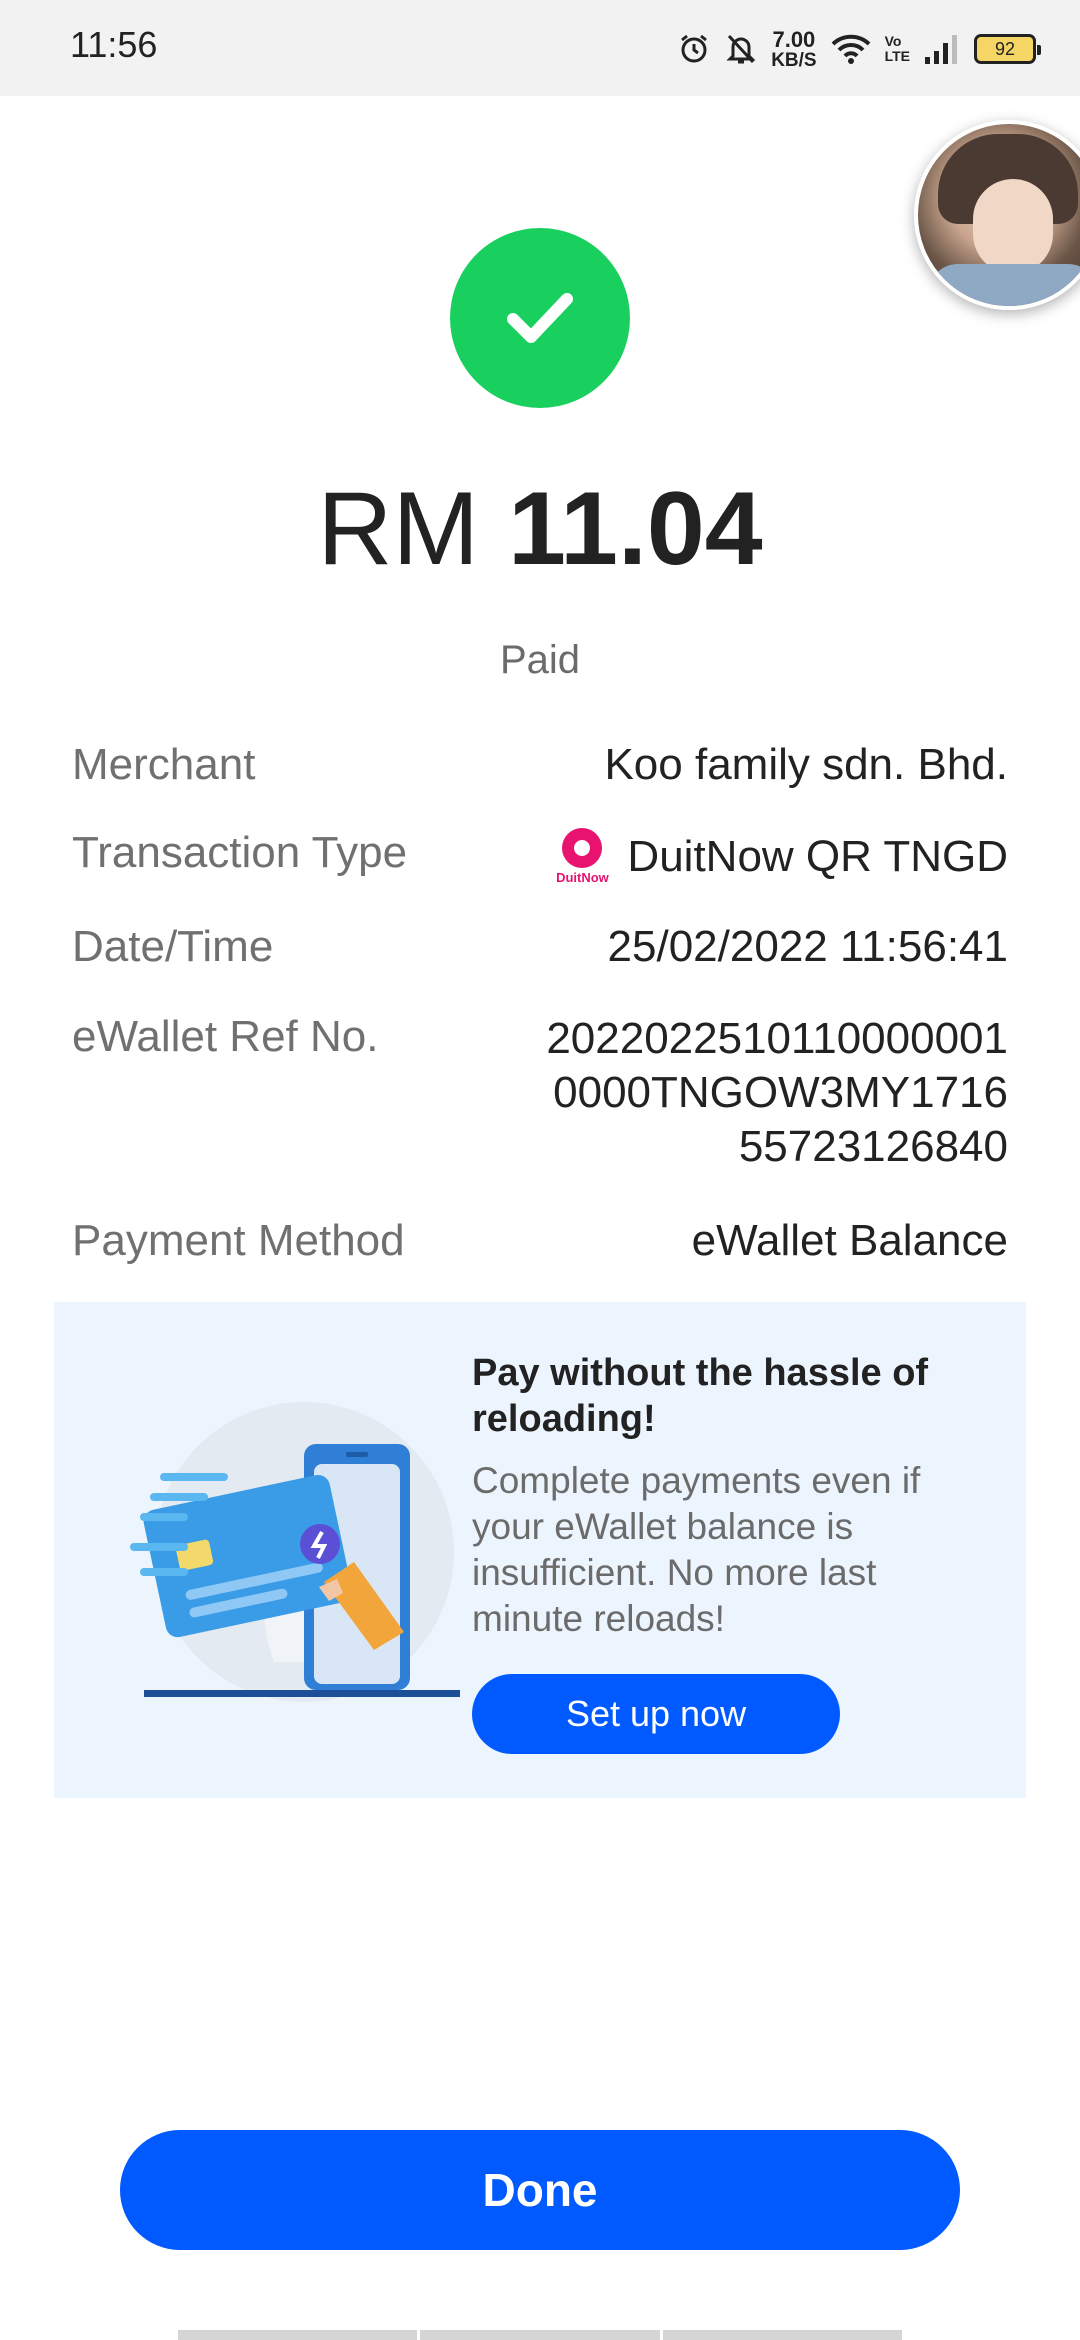 This screenshot has height=2340, width=1080. What do you see at coordinates (893, 41) in the screenshot?
I see `volte-top: Vo` at bounding box center [893, 41].